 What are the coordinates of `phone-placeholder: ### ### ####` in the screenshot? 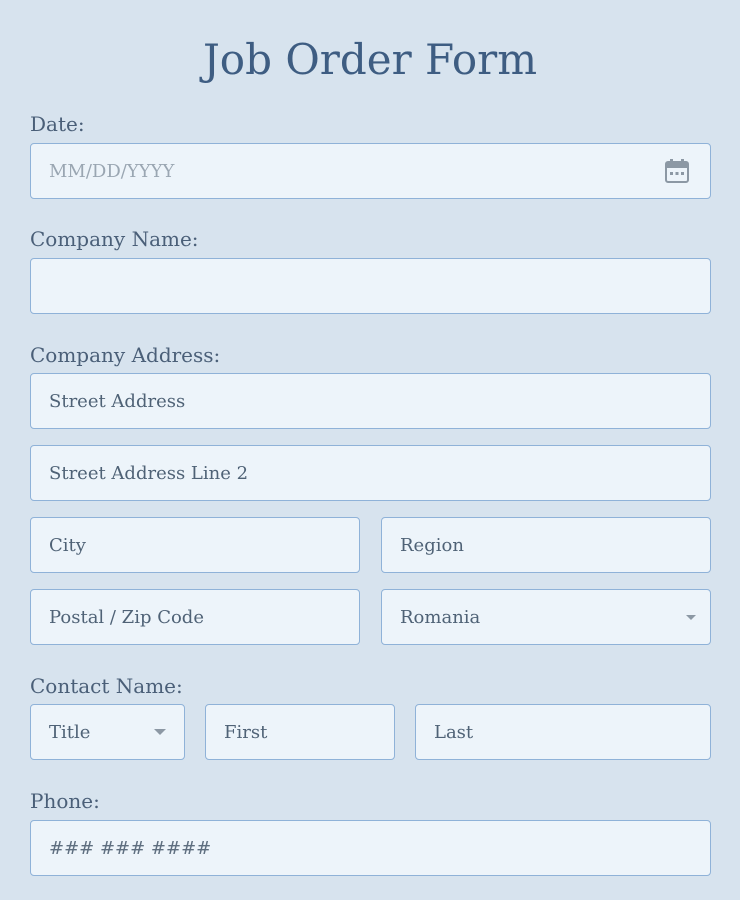 It's located at (130, 848).